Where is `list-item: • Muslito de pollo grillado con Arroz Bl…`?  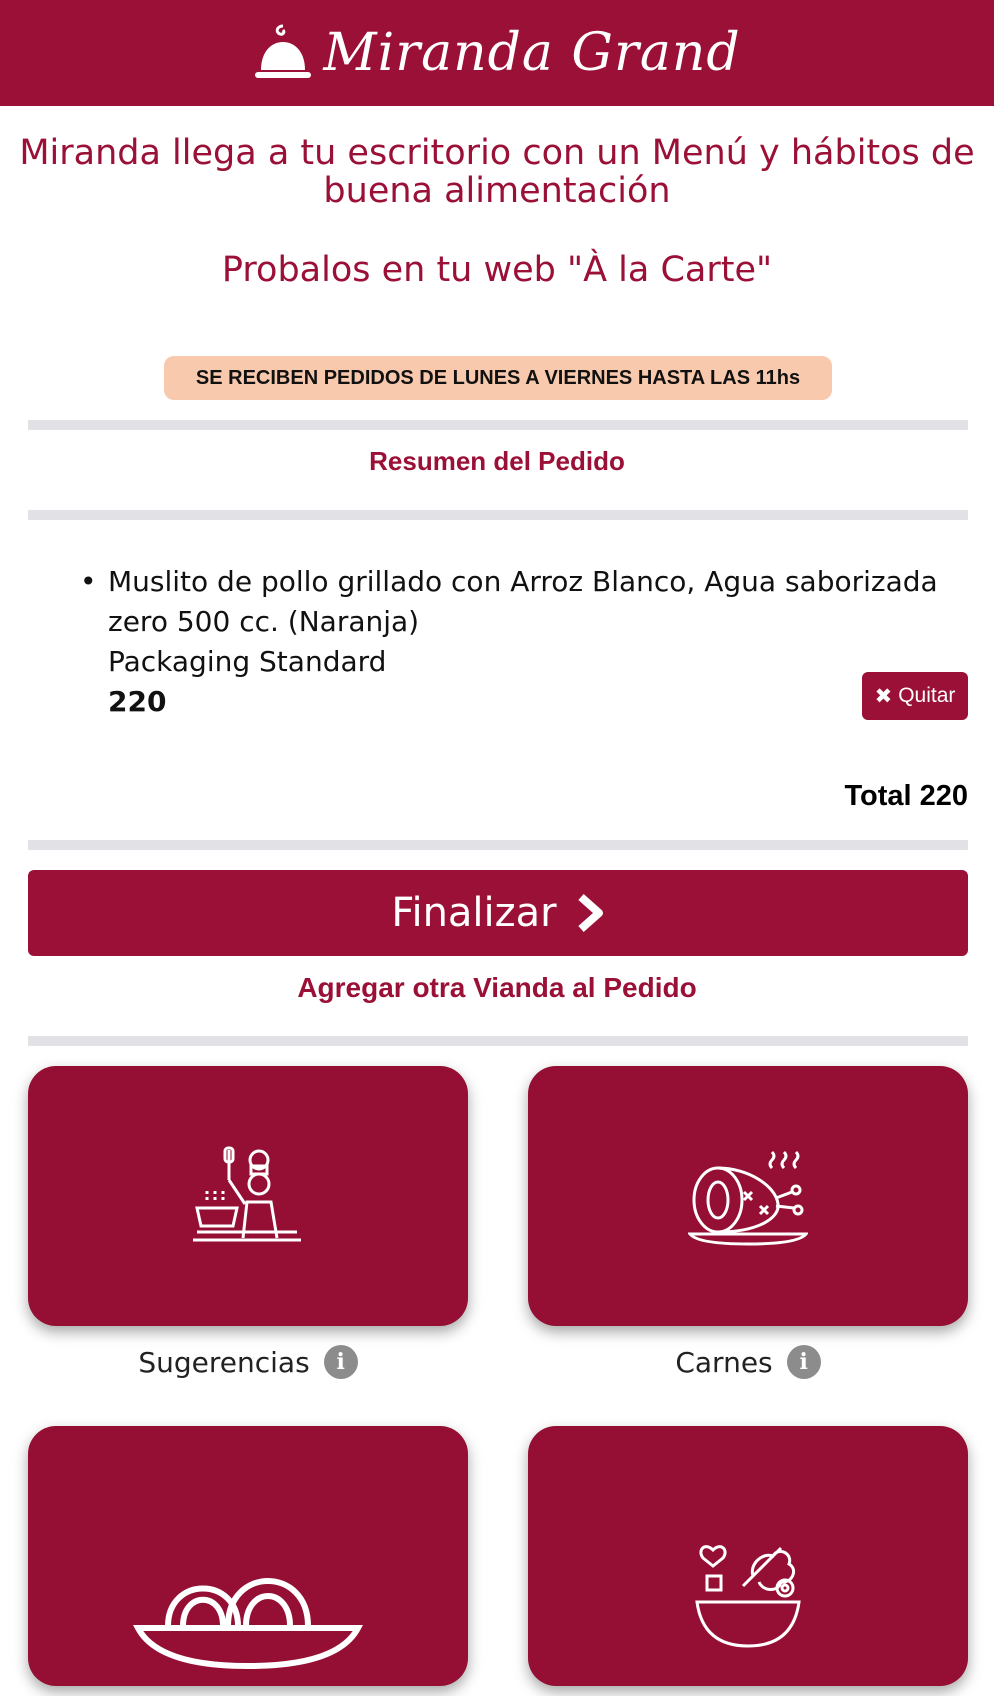 list-item: • Muslito de pollo grillado con Arroz Bl… is located at coordinates (510, 642).